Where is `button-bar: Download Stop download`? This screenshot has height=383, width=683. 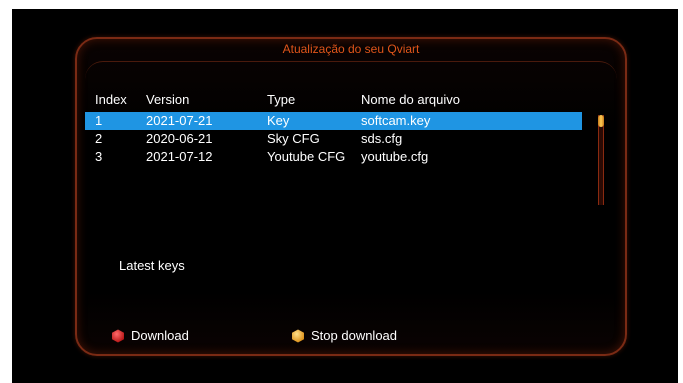 button-bar: Download Stop download is located at coordinates (351, 336).